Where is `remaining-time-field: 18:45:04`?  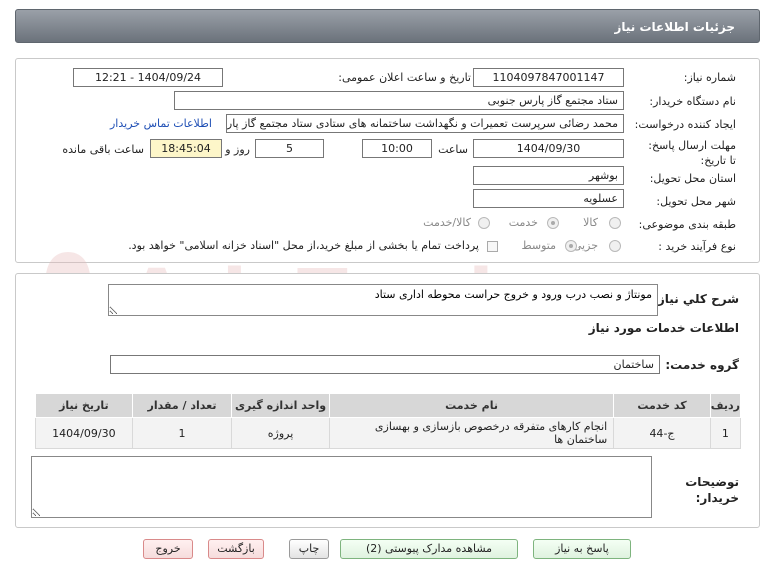 remaining-time-field: 18:45:04 is located at coordinates (186, 148).